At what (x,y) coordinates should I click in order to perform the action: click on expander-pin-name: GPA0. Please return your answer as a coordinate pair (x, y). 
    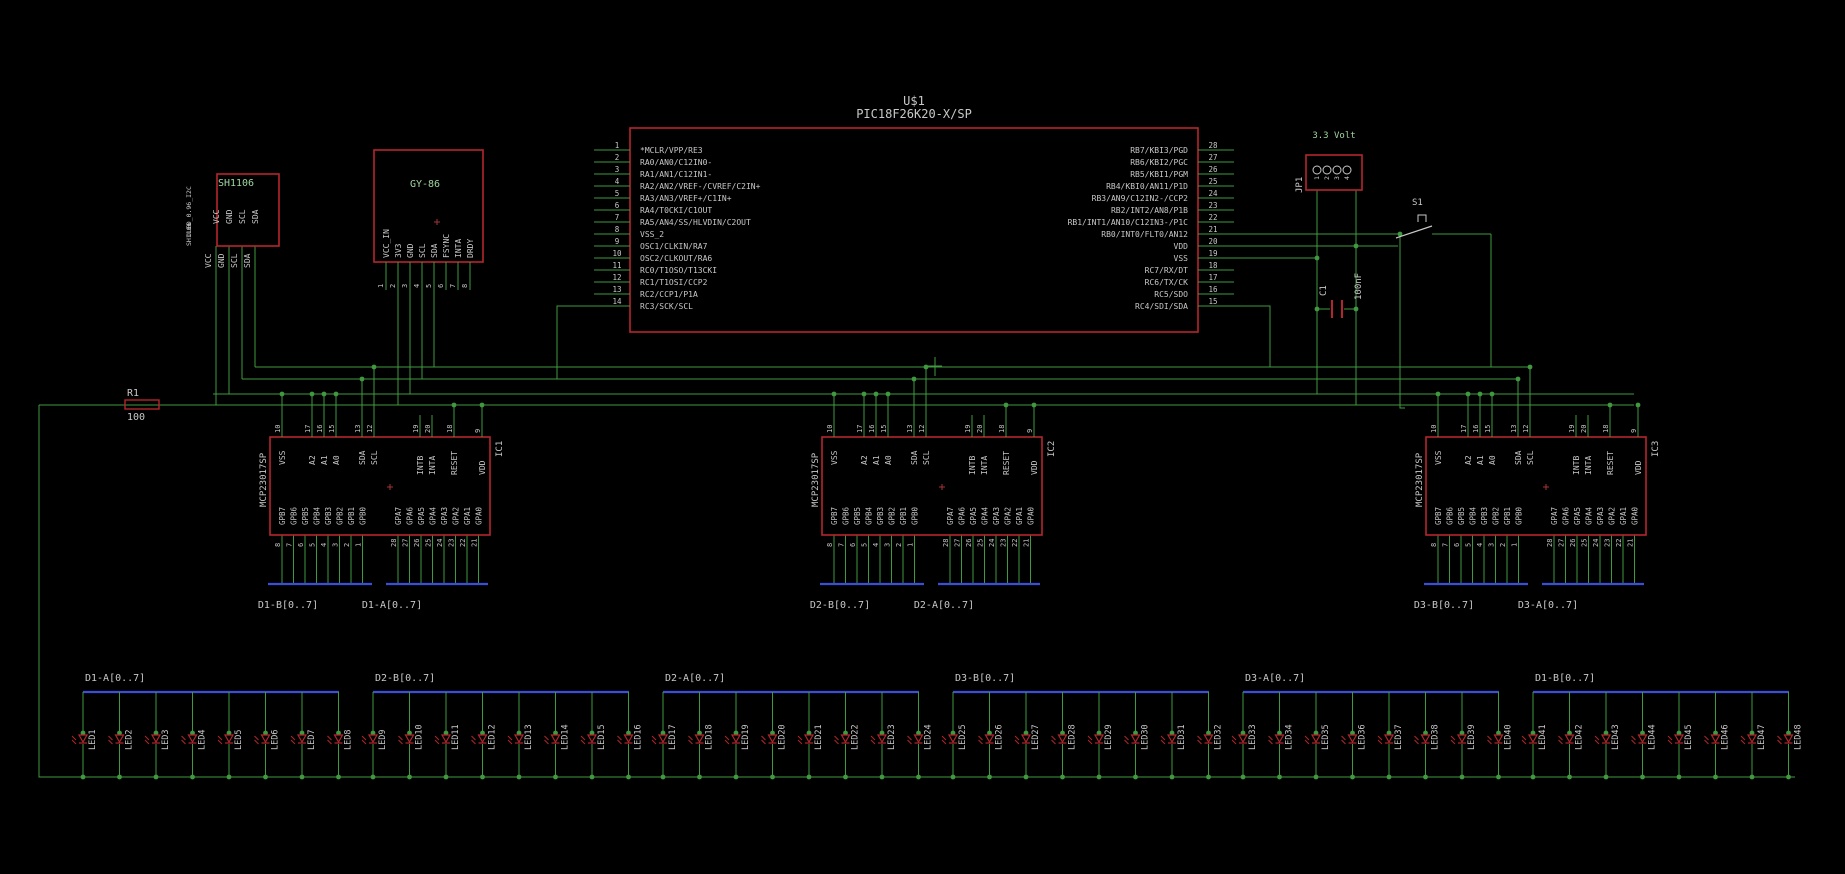
    Looking at the image, I should click on (1031, 515).